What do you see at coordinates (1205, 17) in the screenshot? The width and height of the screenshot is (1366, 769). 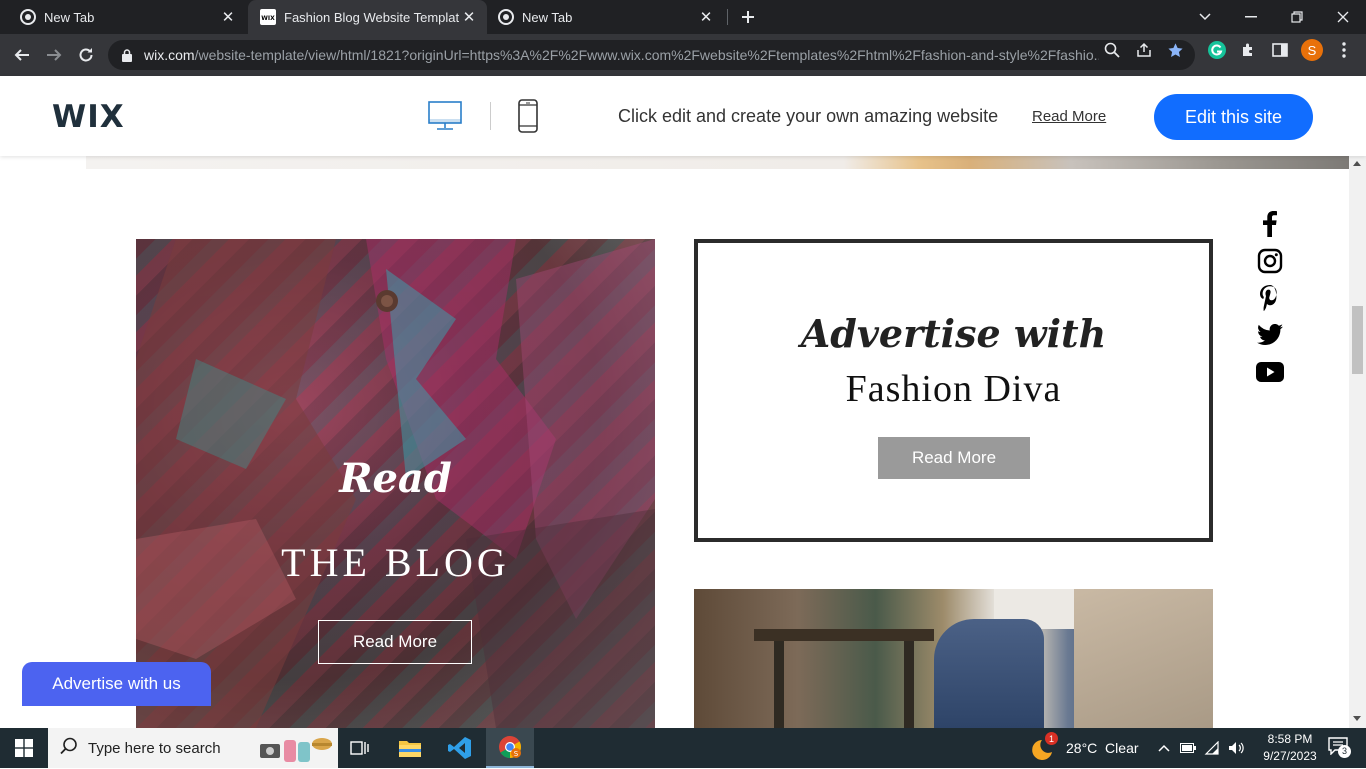 I see `tab-search-button` at bounding box center [1205, 17].